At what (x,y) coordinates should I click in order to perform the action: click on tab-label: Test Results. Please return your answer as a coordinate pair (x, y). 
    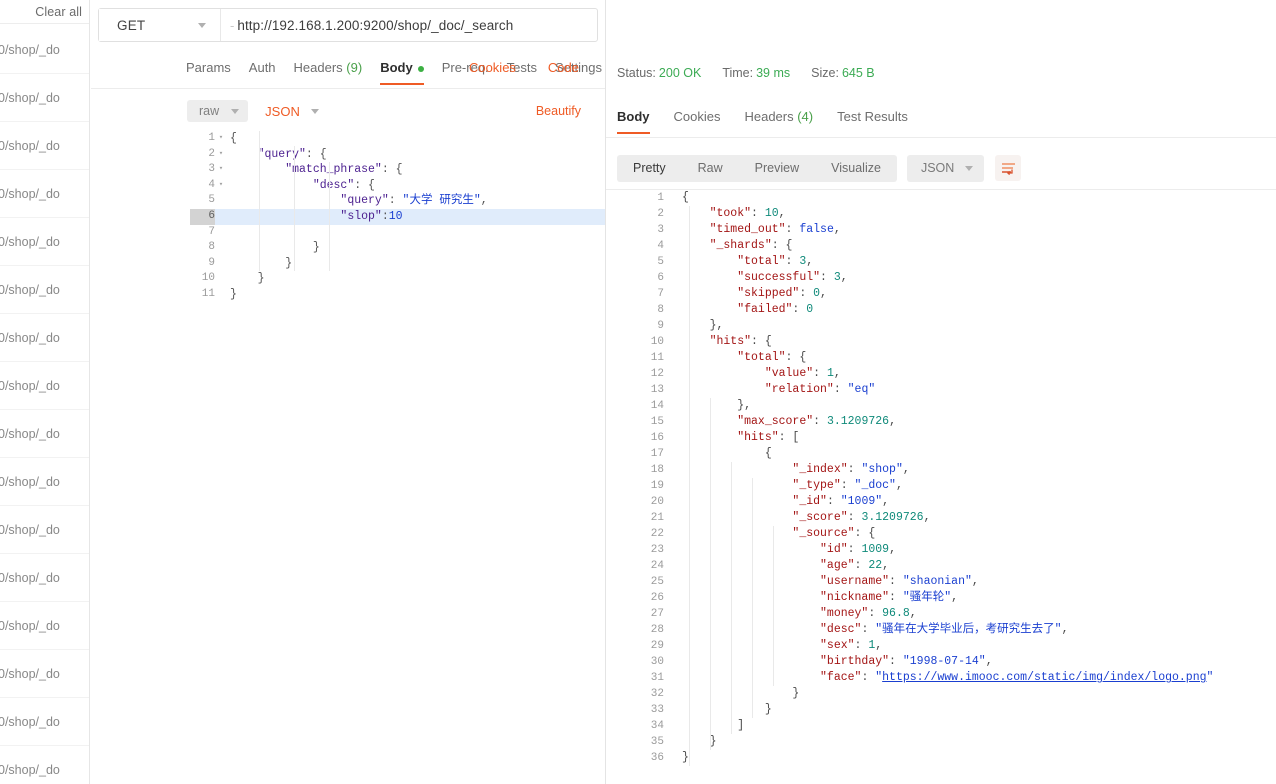
    Looking at the image, I should click on (872, 116).